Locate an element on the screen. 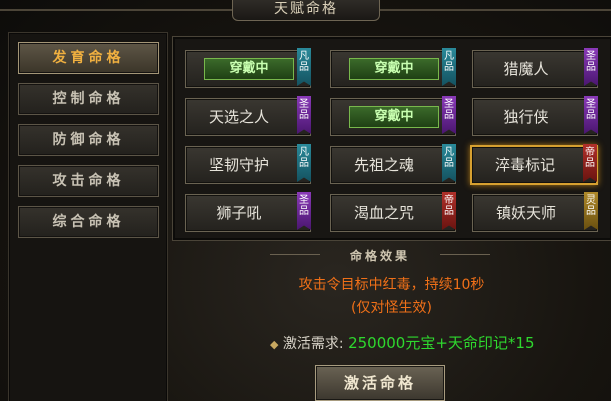 The image size is (611, 401). fate-name: 天选之人 is located at coordinates (238, 117).